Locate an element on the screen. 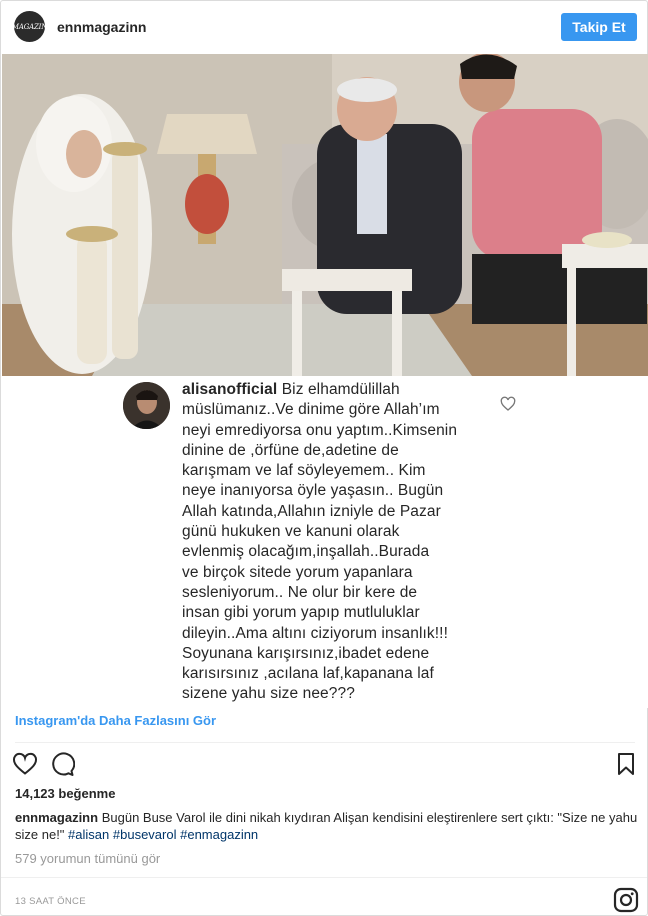 The width and height of the screenshot is (648, 916). comment-line: müslümanız..Ve dinime göre Allah’ım is located at coordinates (311, 410).